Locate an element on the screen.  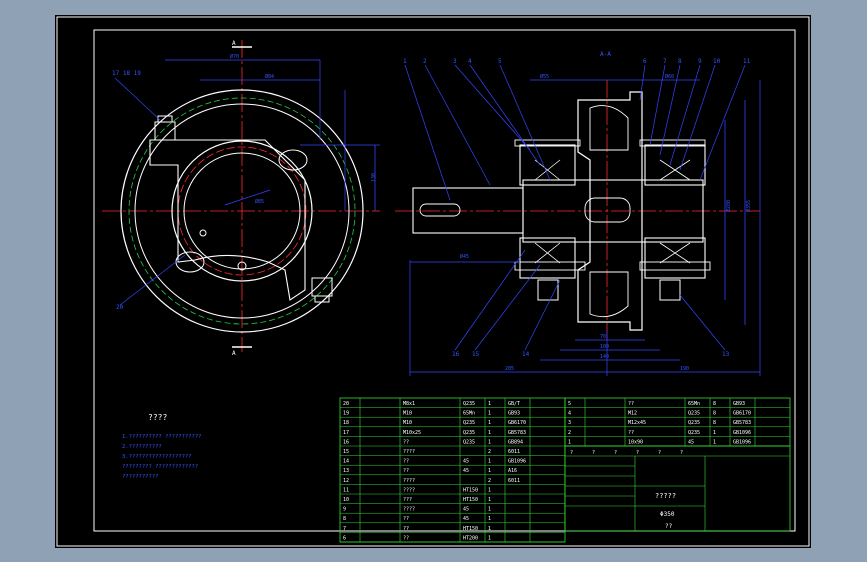
section-title: A-A is located at coordinates (605, 54).